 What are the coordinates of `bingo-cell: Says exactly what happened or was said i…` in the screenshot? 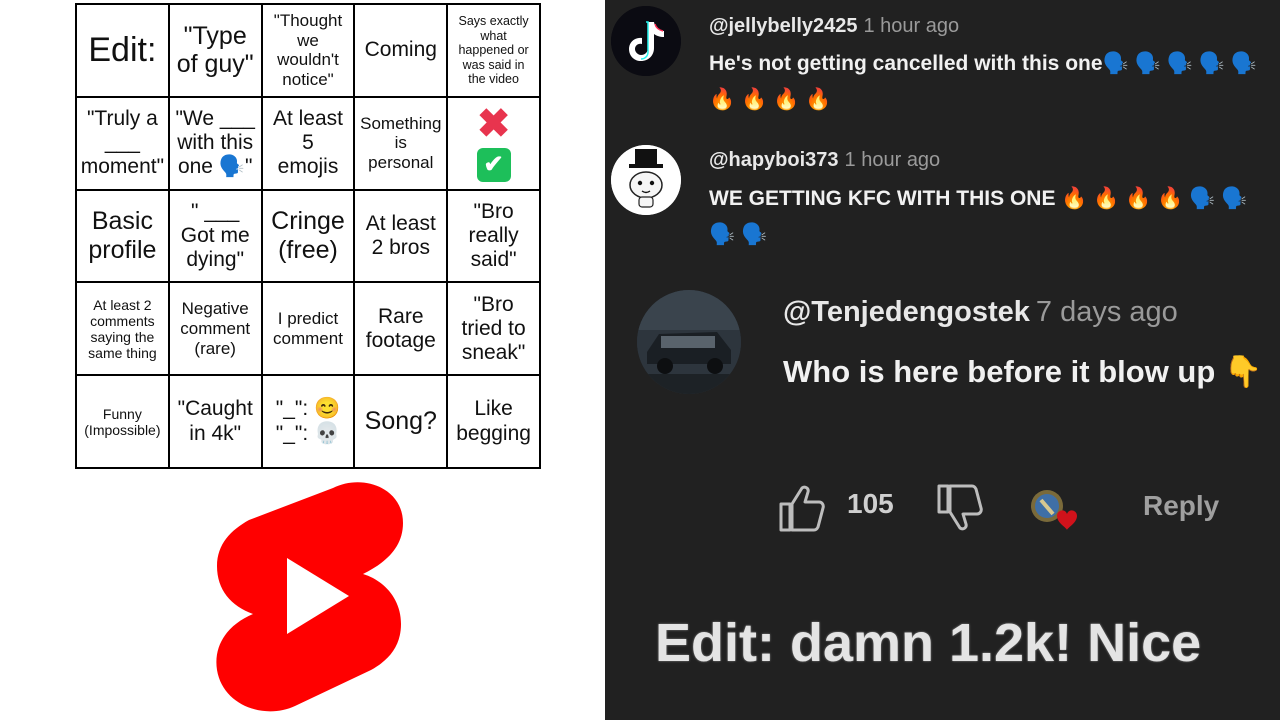 It's located at (493, 50).